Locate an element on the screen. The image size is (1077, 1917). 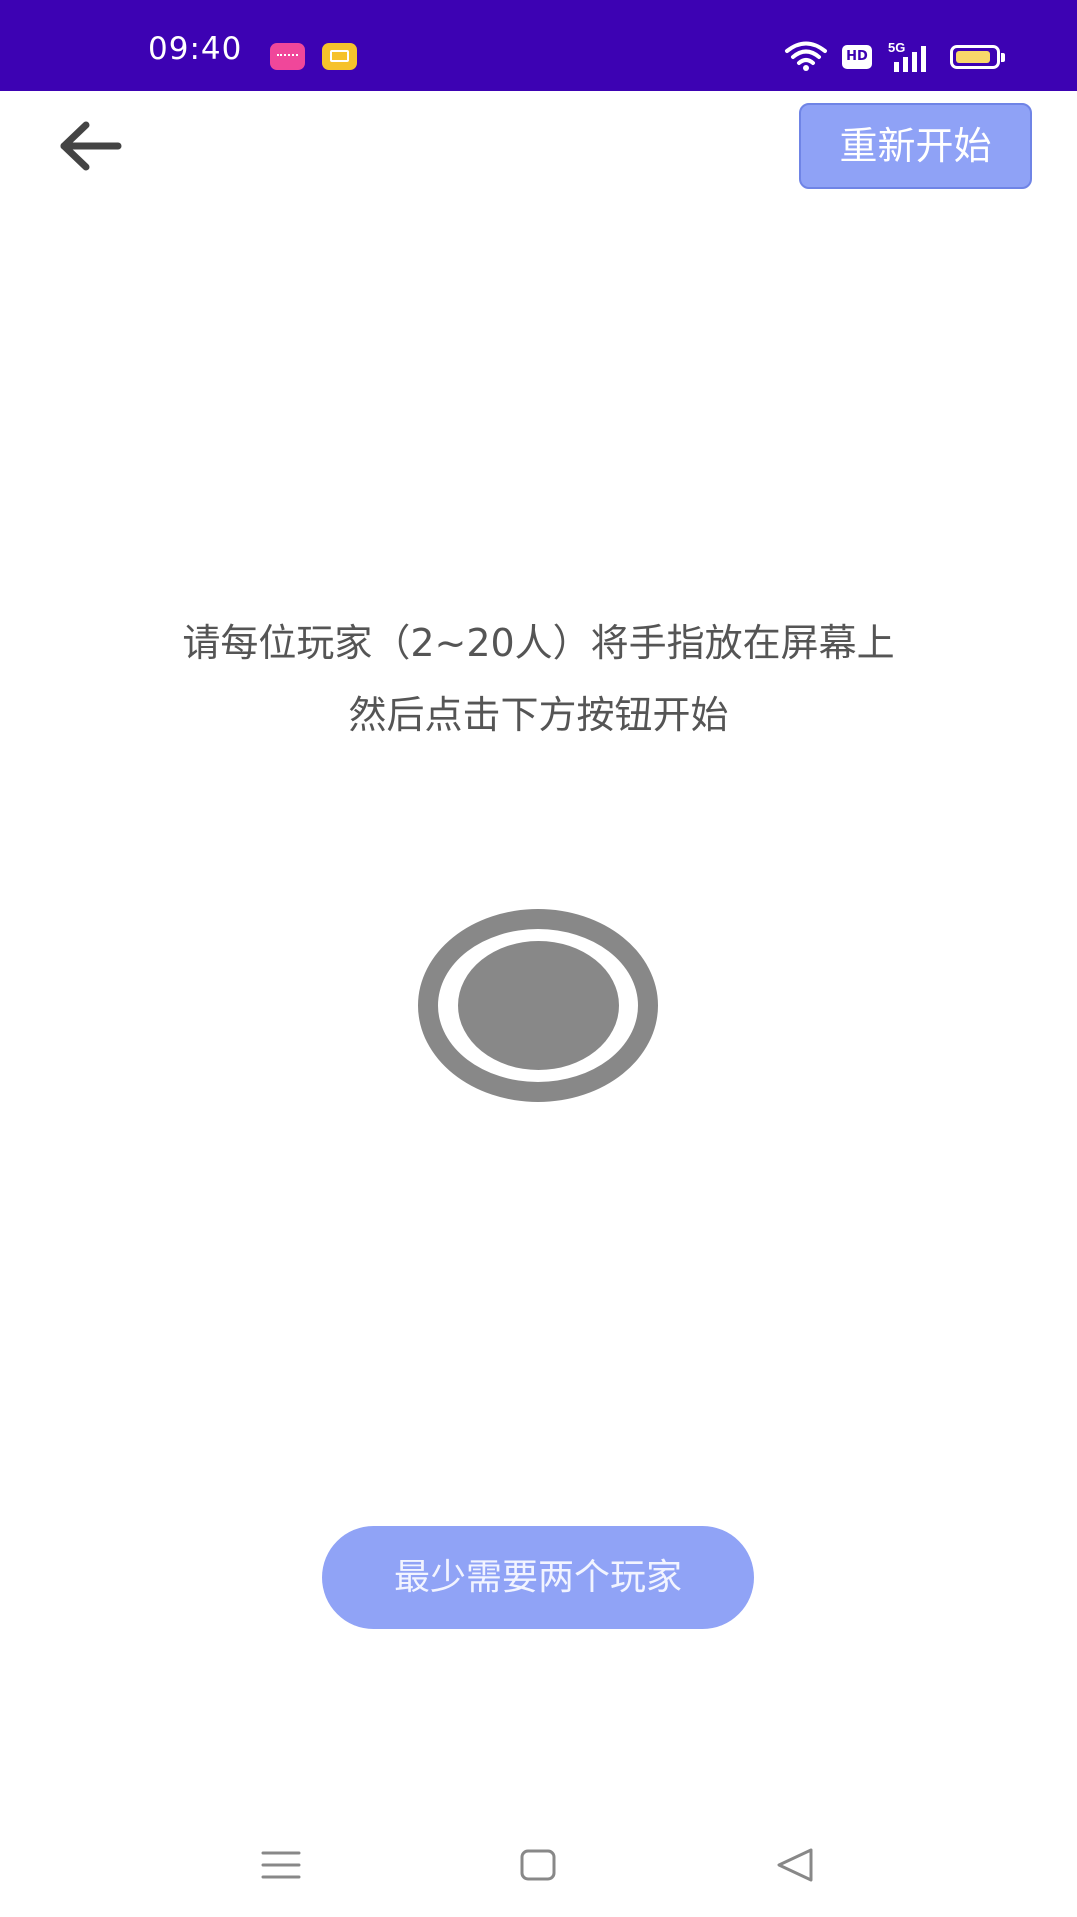
back-button is located at coordinates (92, 147).